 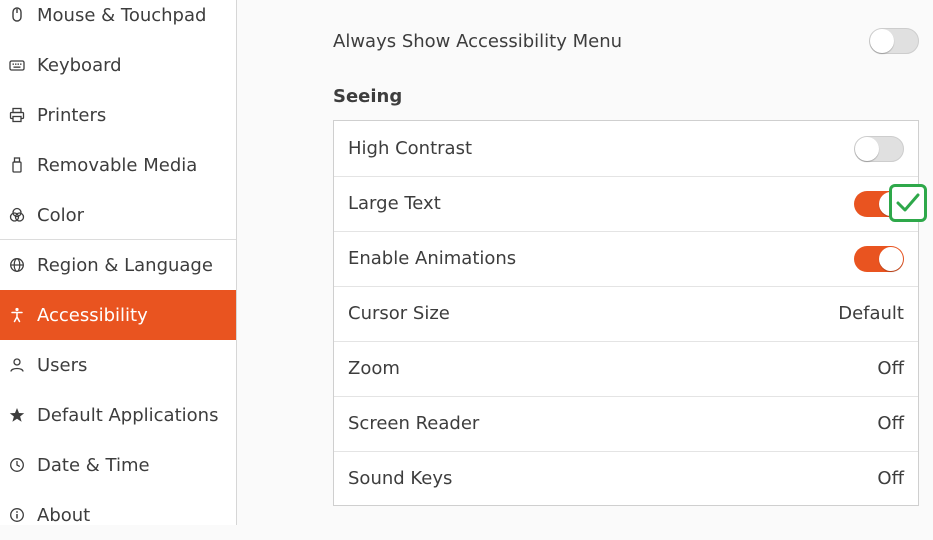 I want to click on sidebar-item-label: Removable Media, so click(x=117, y=165).